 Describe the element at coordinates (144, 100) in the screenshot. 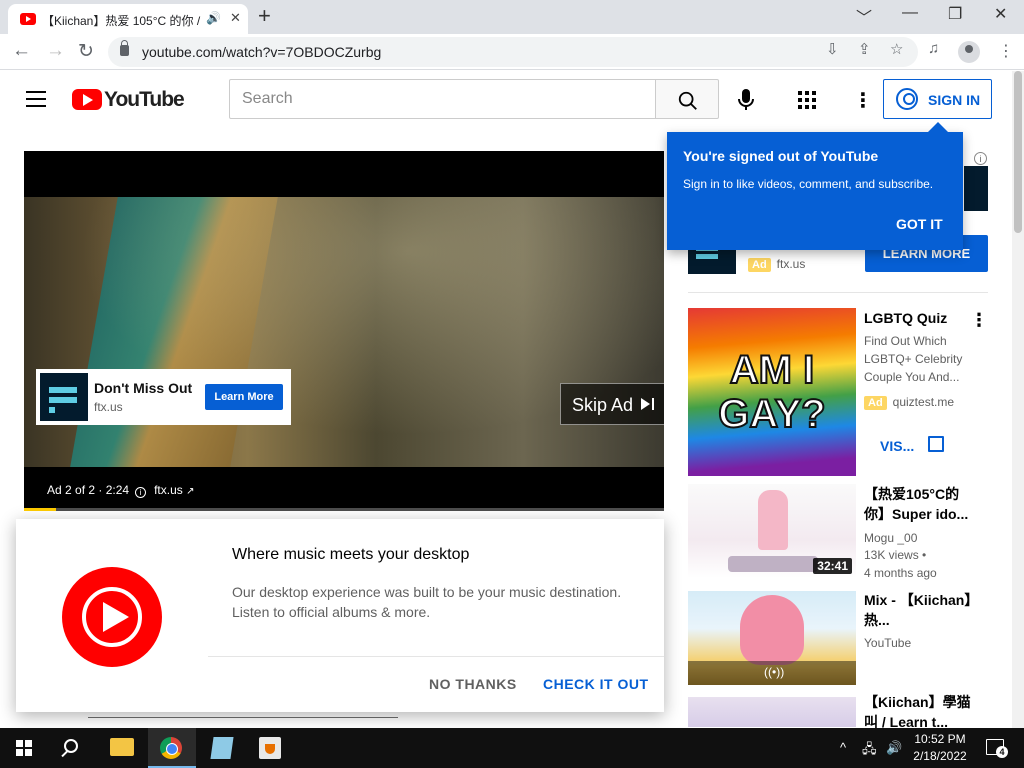

I see `youtube-wordmark: YouTube` at that location.